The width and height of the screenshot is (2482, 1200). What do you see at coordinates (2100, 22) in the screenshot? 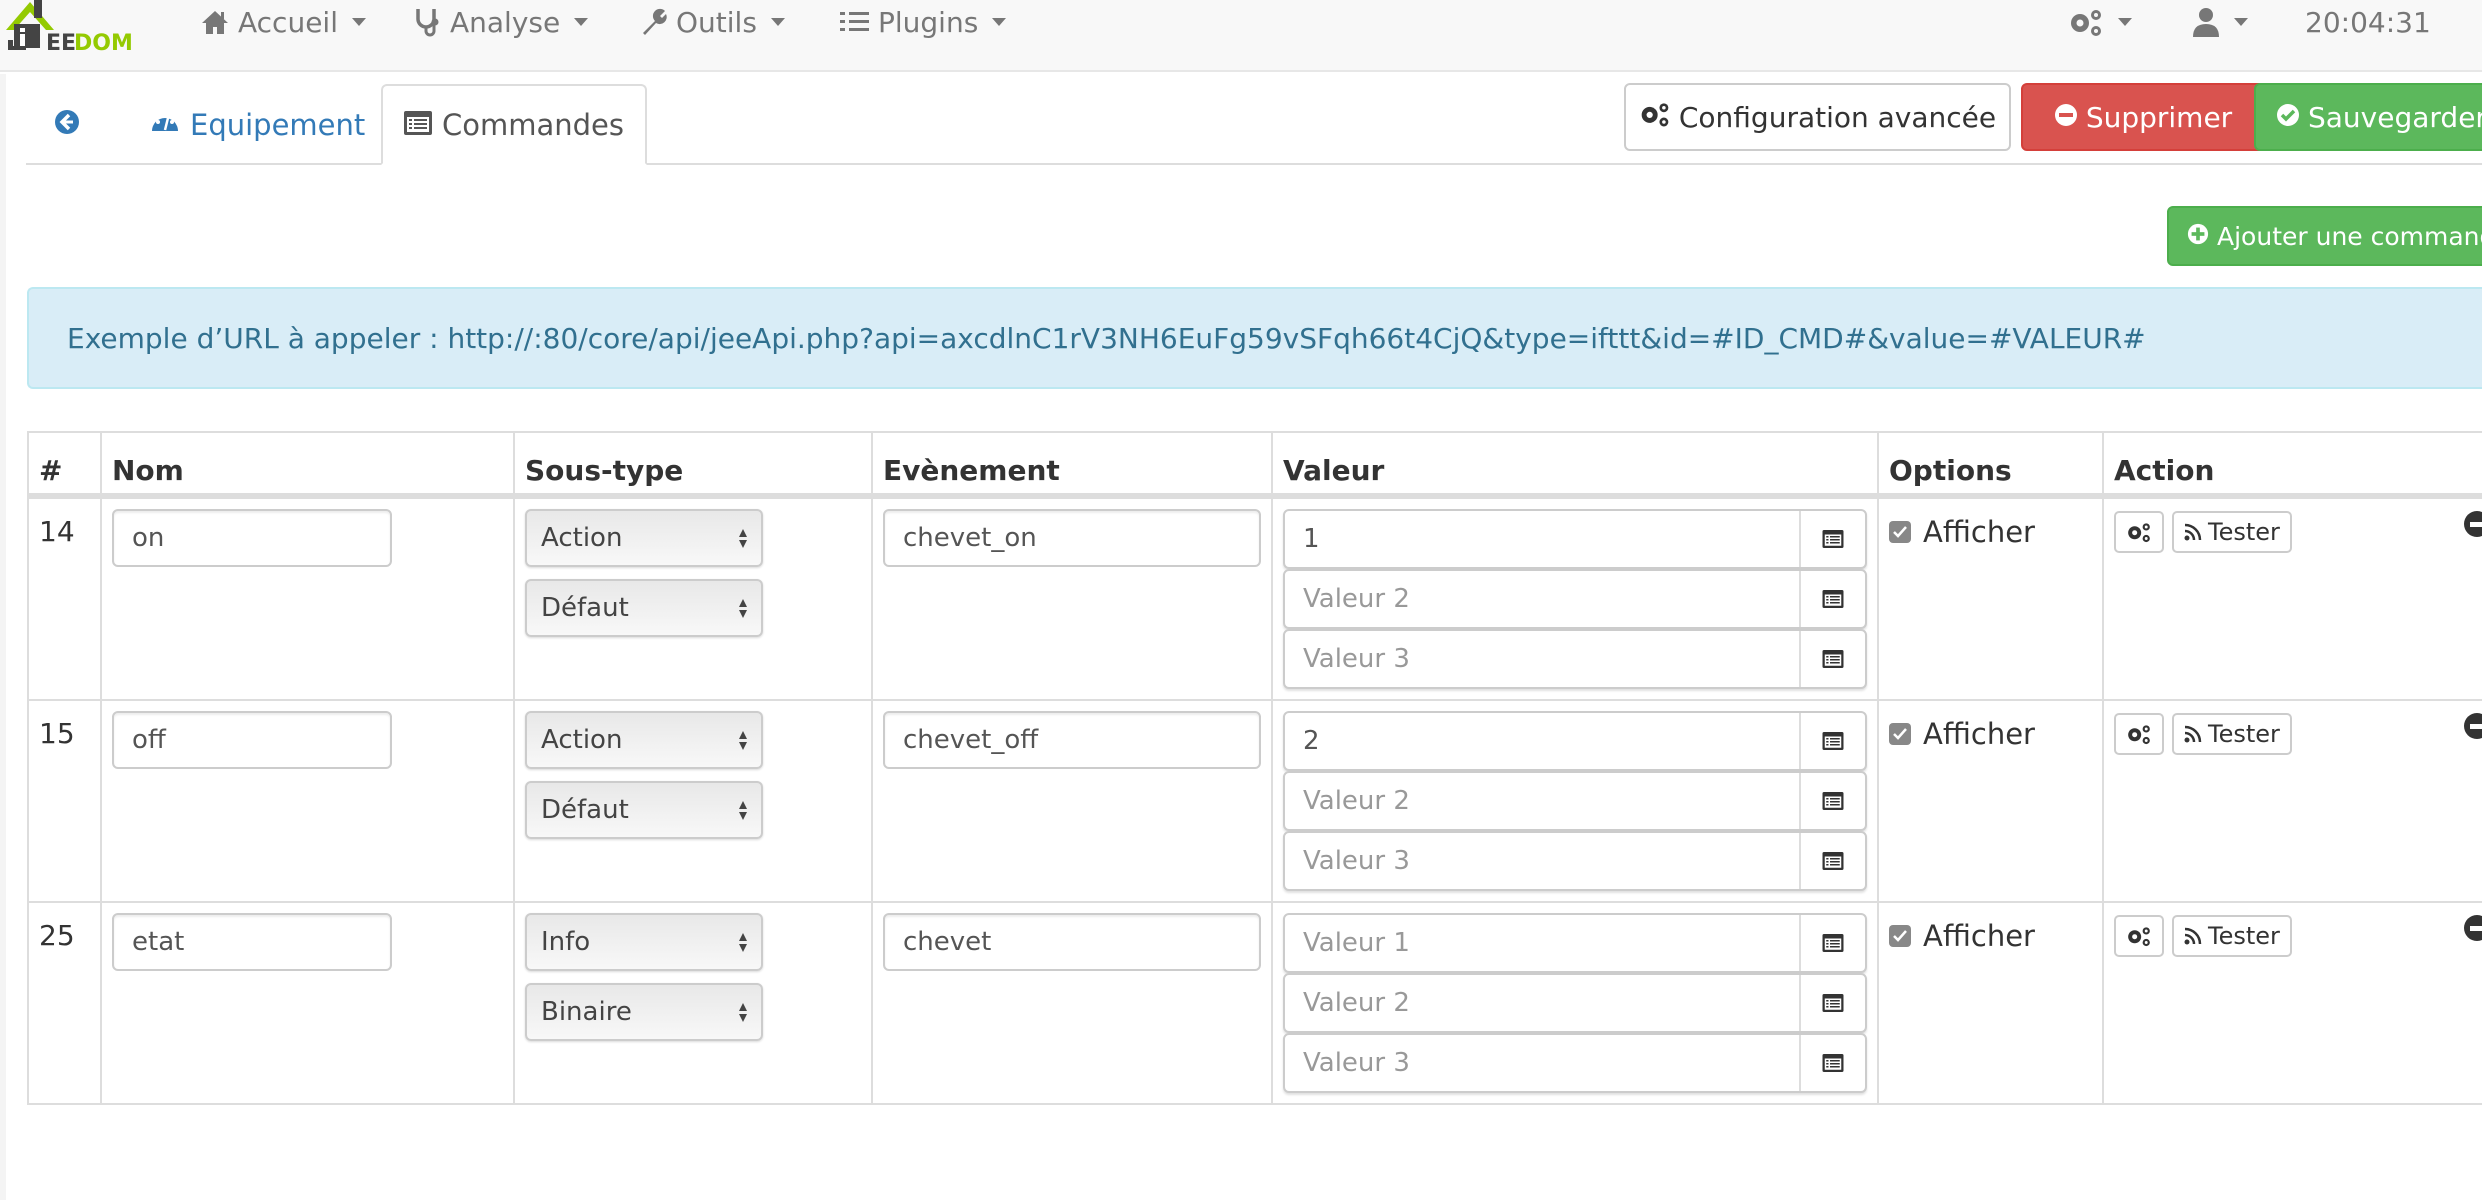
I see `settings-dropdown` at bounding box center [2100, 22].